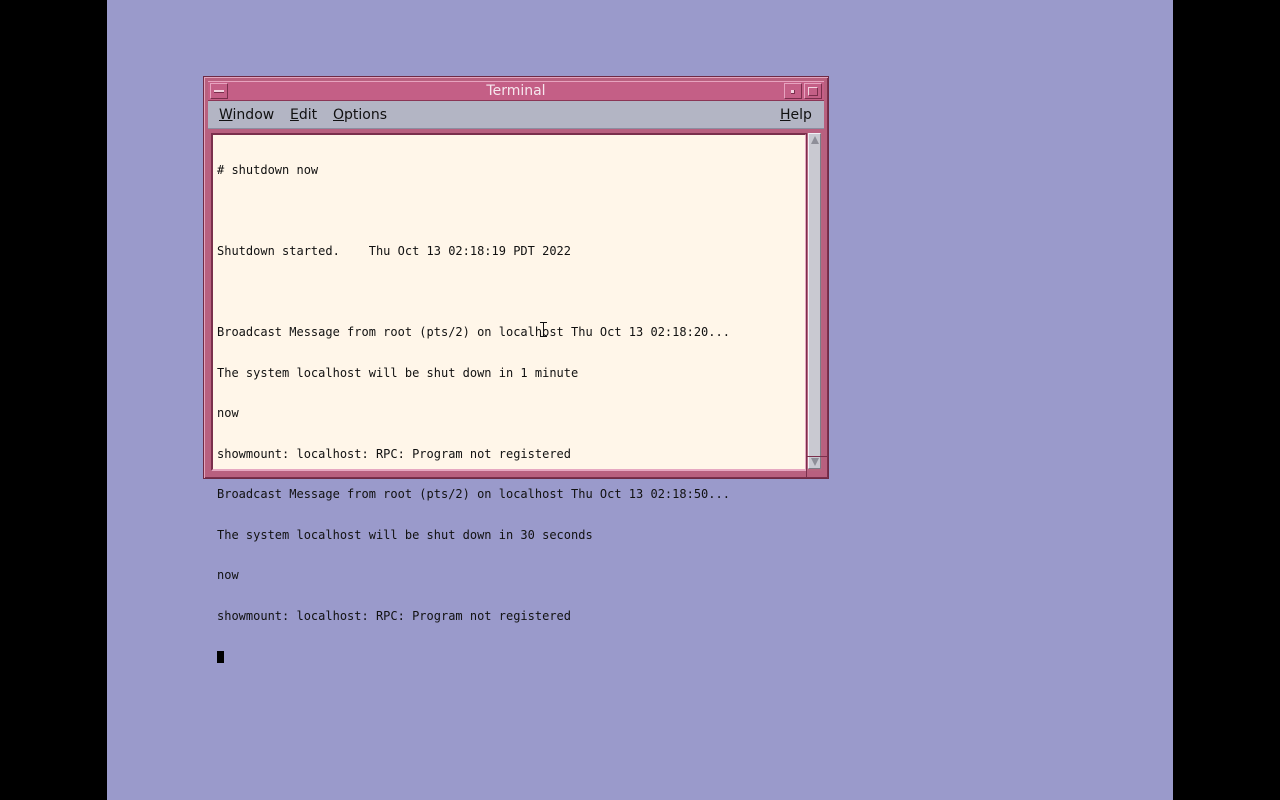 Image resolution: width=1280 pixels, height=800 pixels. I want to click on menu-options-label: ptions, so click(366, 115).